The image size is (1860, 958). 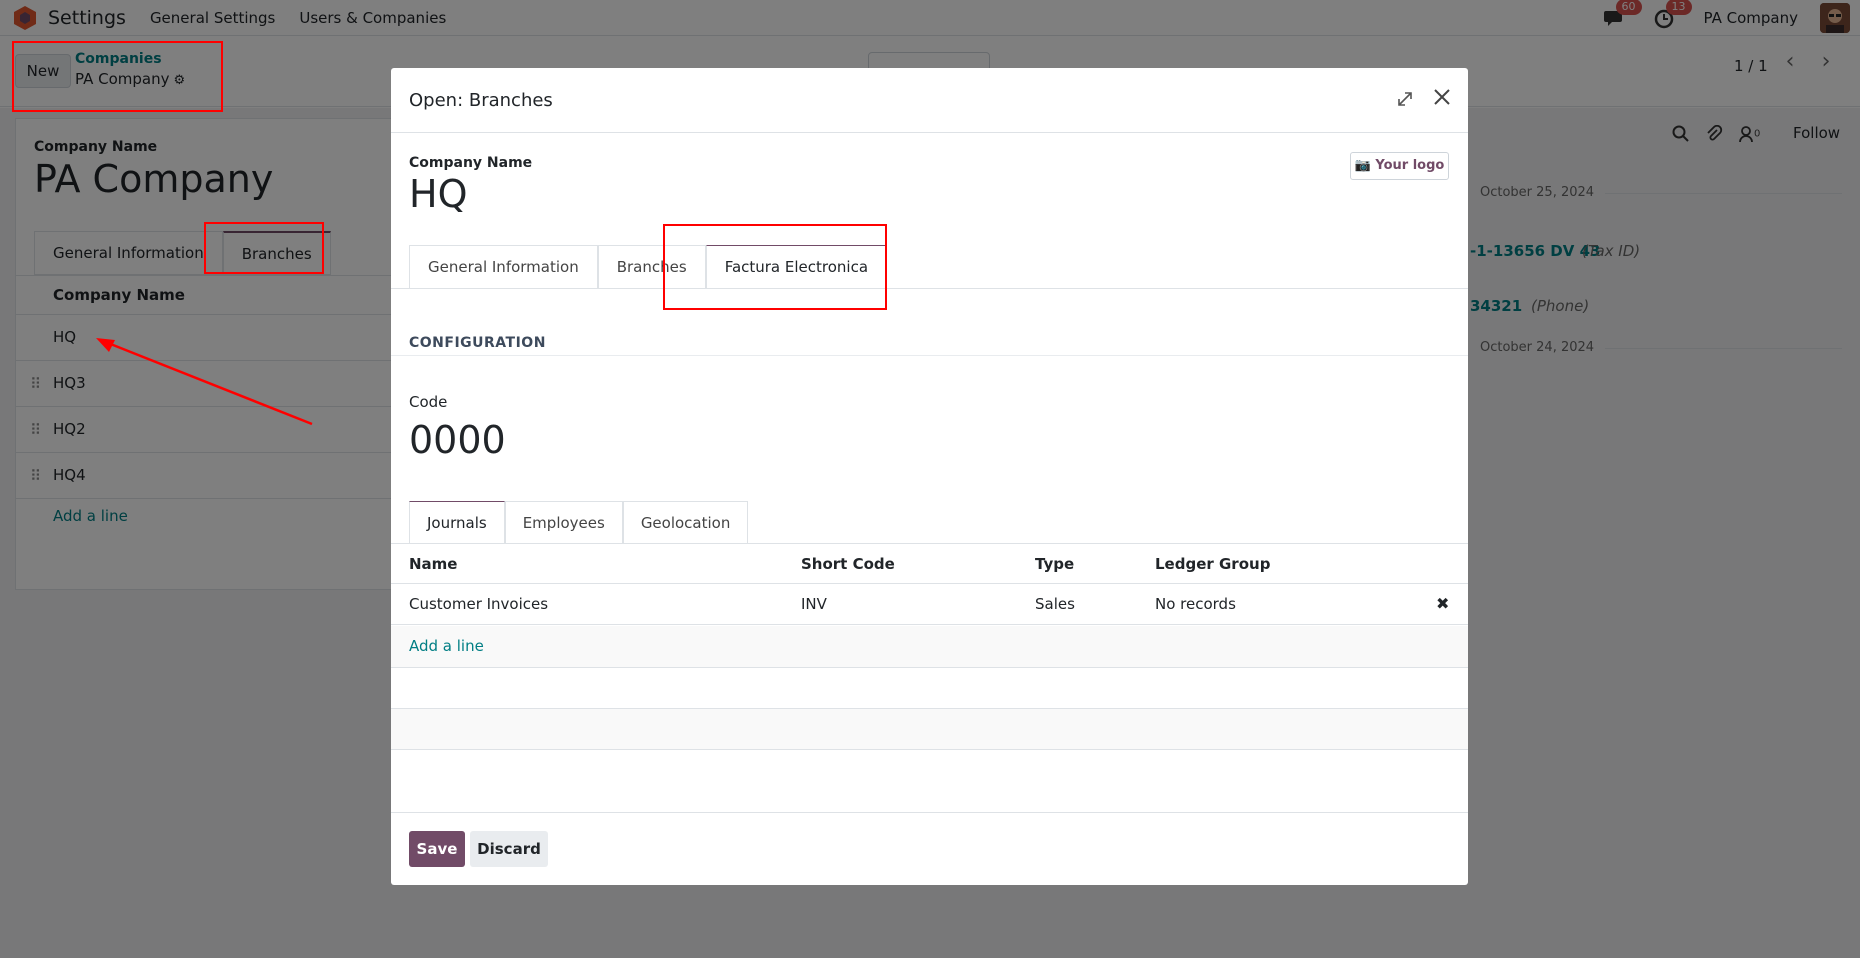 I want to click on journals-table-header: Name Short Code Type Ledger Group, so click(x=929, y=564).